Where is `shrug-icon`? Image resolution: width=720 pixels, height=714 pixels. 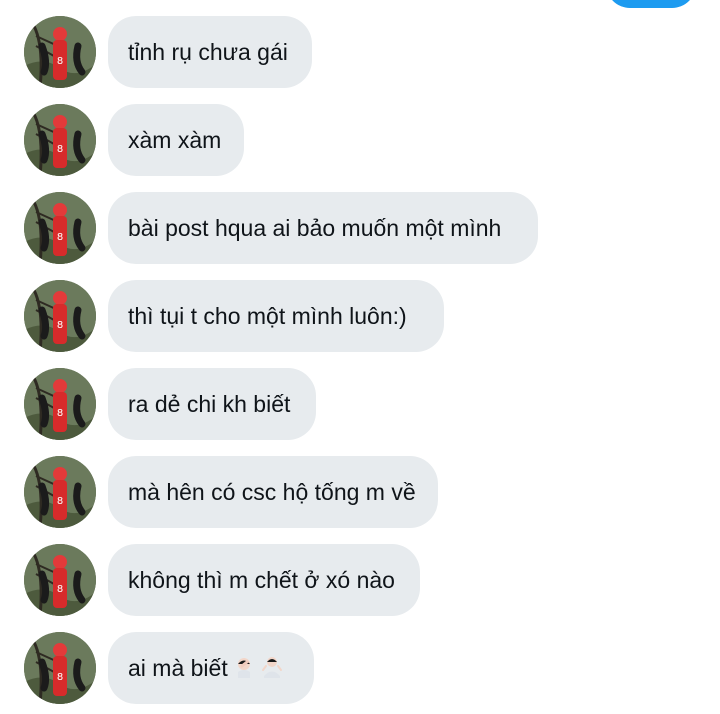 shrug-icon is located at coordinates (272, 670).